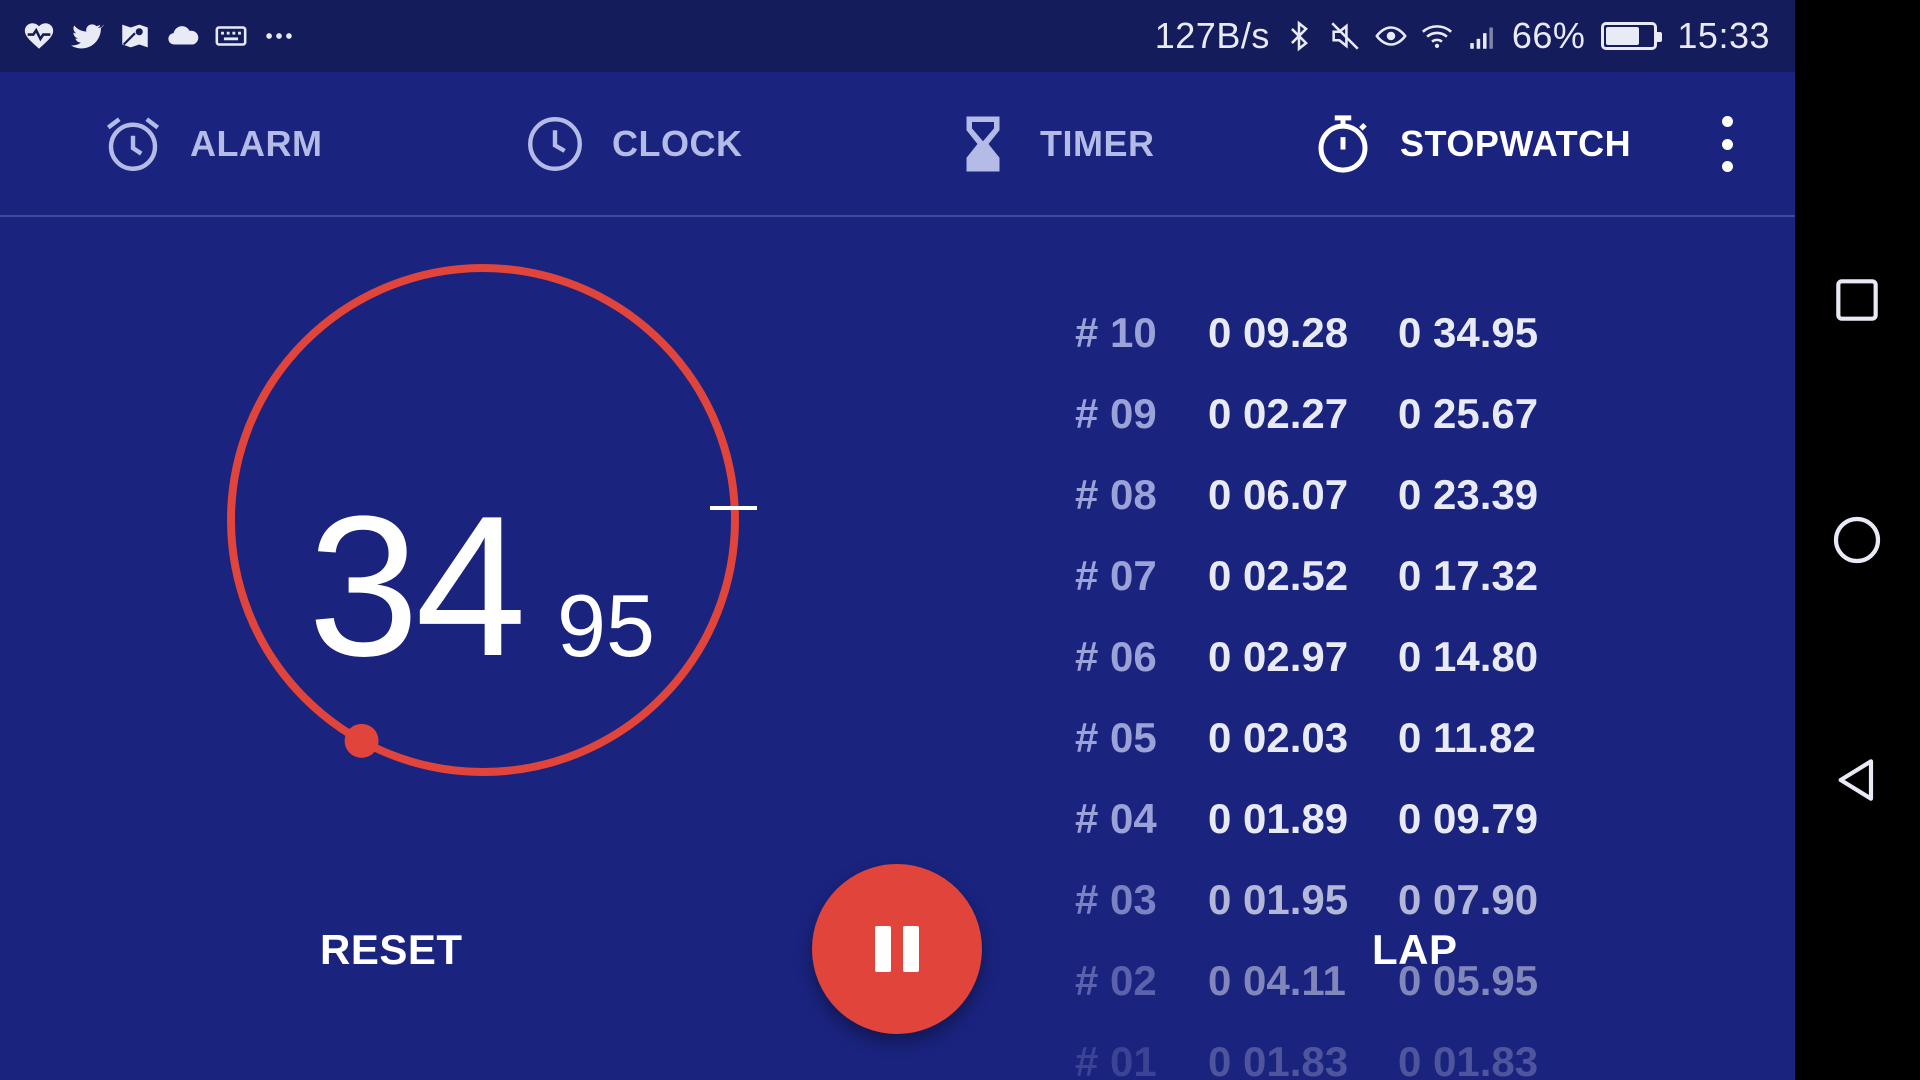  I want to click on wifi-icon, so click(1437, 36).